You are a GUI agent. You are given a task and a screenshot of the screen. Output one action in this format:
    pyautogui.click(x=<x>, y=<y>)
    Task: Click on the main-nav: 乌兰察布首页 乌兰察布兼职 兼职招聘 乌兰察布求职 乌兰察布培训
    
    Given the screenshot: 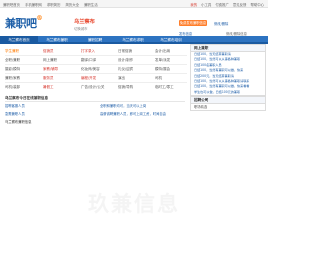 What is the action you would take?
    pyautogui.click(x=134, y=40)
    